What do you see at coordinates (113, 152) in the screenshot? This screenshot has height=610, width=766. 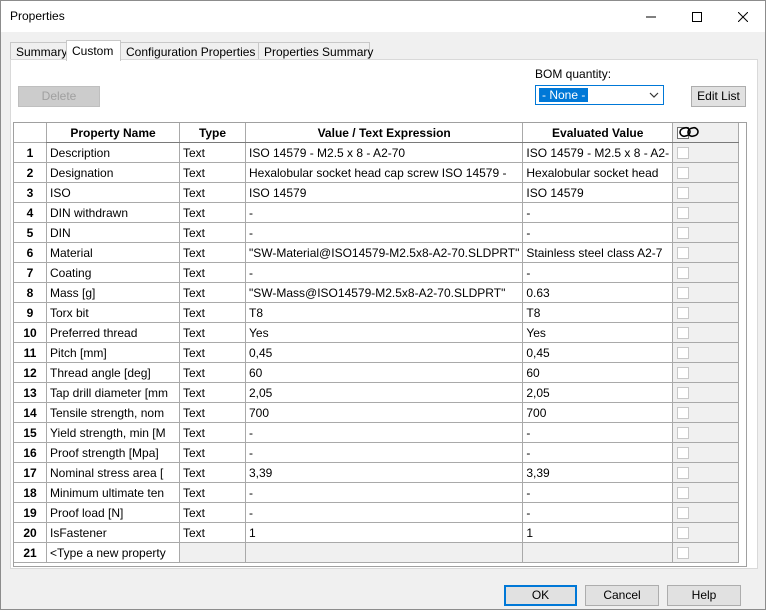 I see `property-name-cell: Description` at bounding box center [113, 152].